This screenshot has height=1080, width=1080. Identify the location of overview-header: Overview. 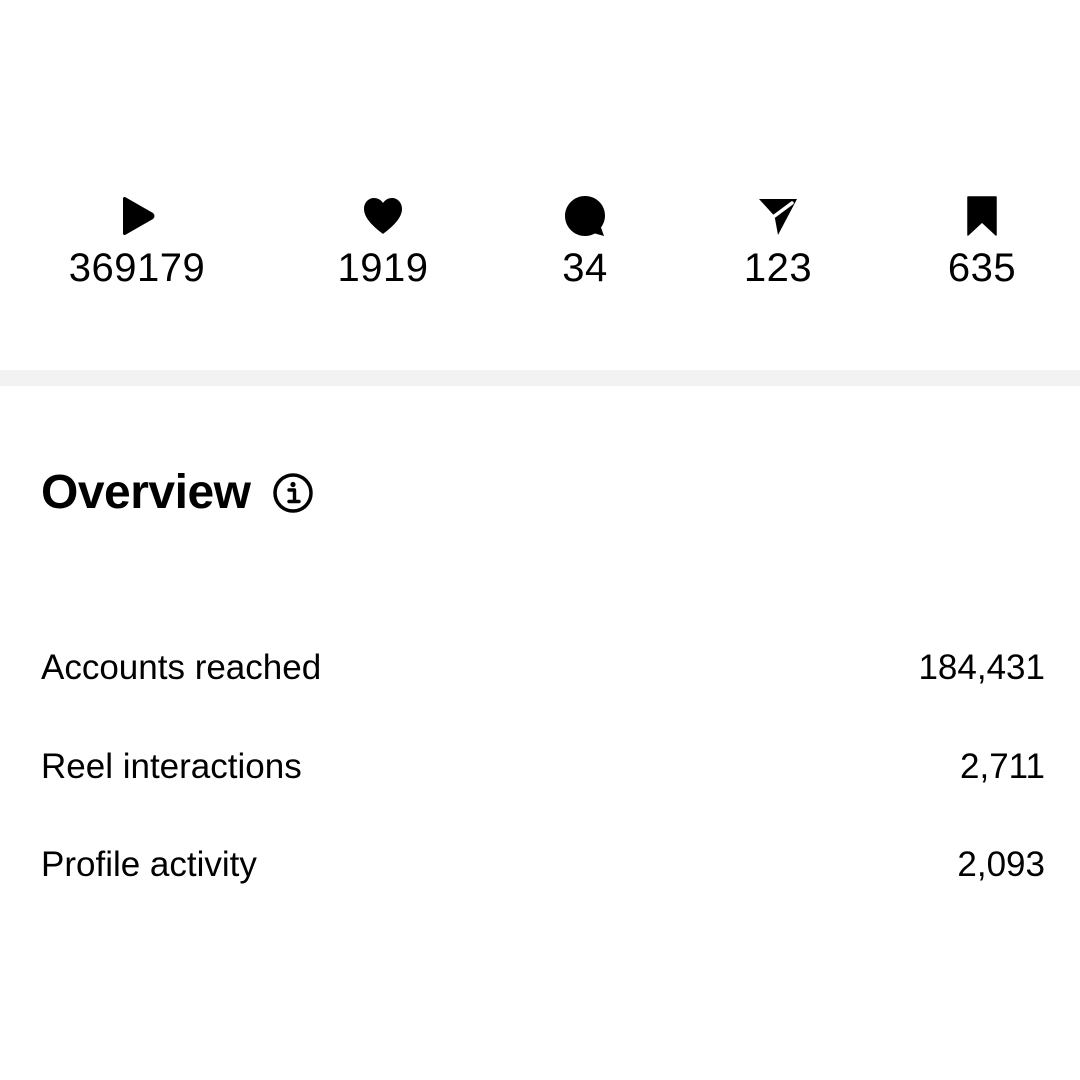
(177, 493).